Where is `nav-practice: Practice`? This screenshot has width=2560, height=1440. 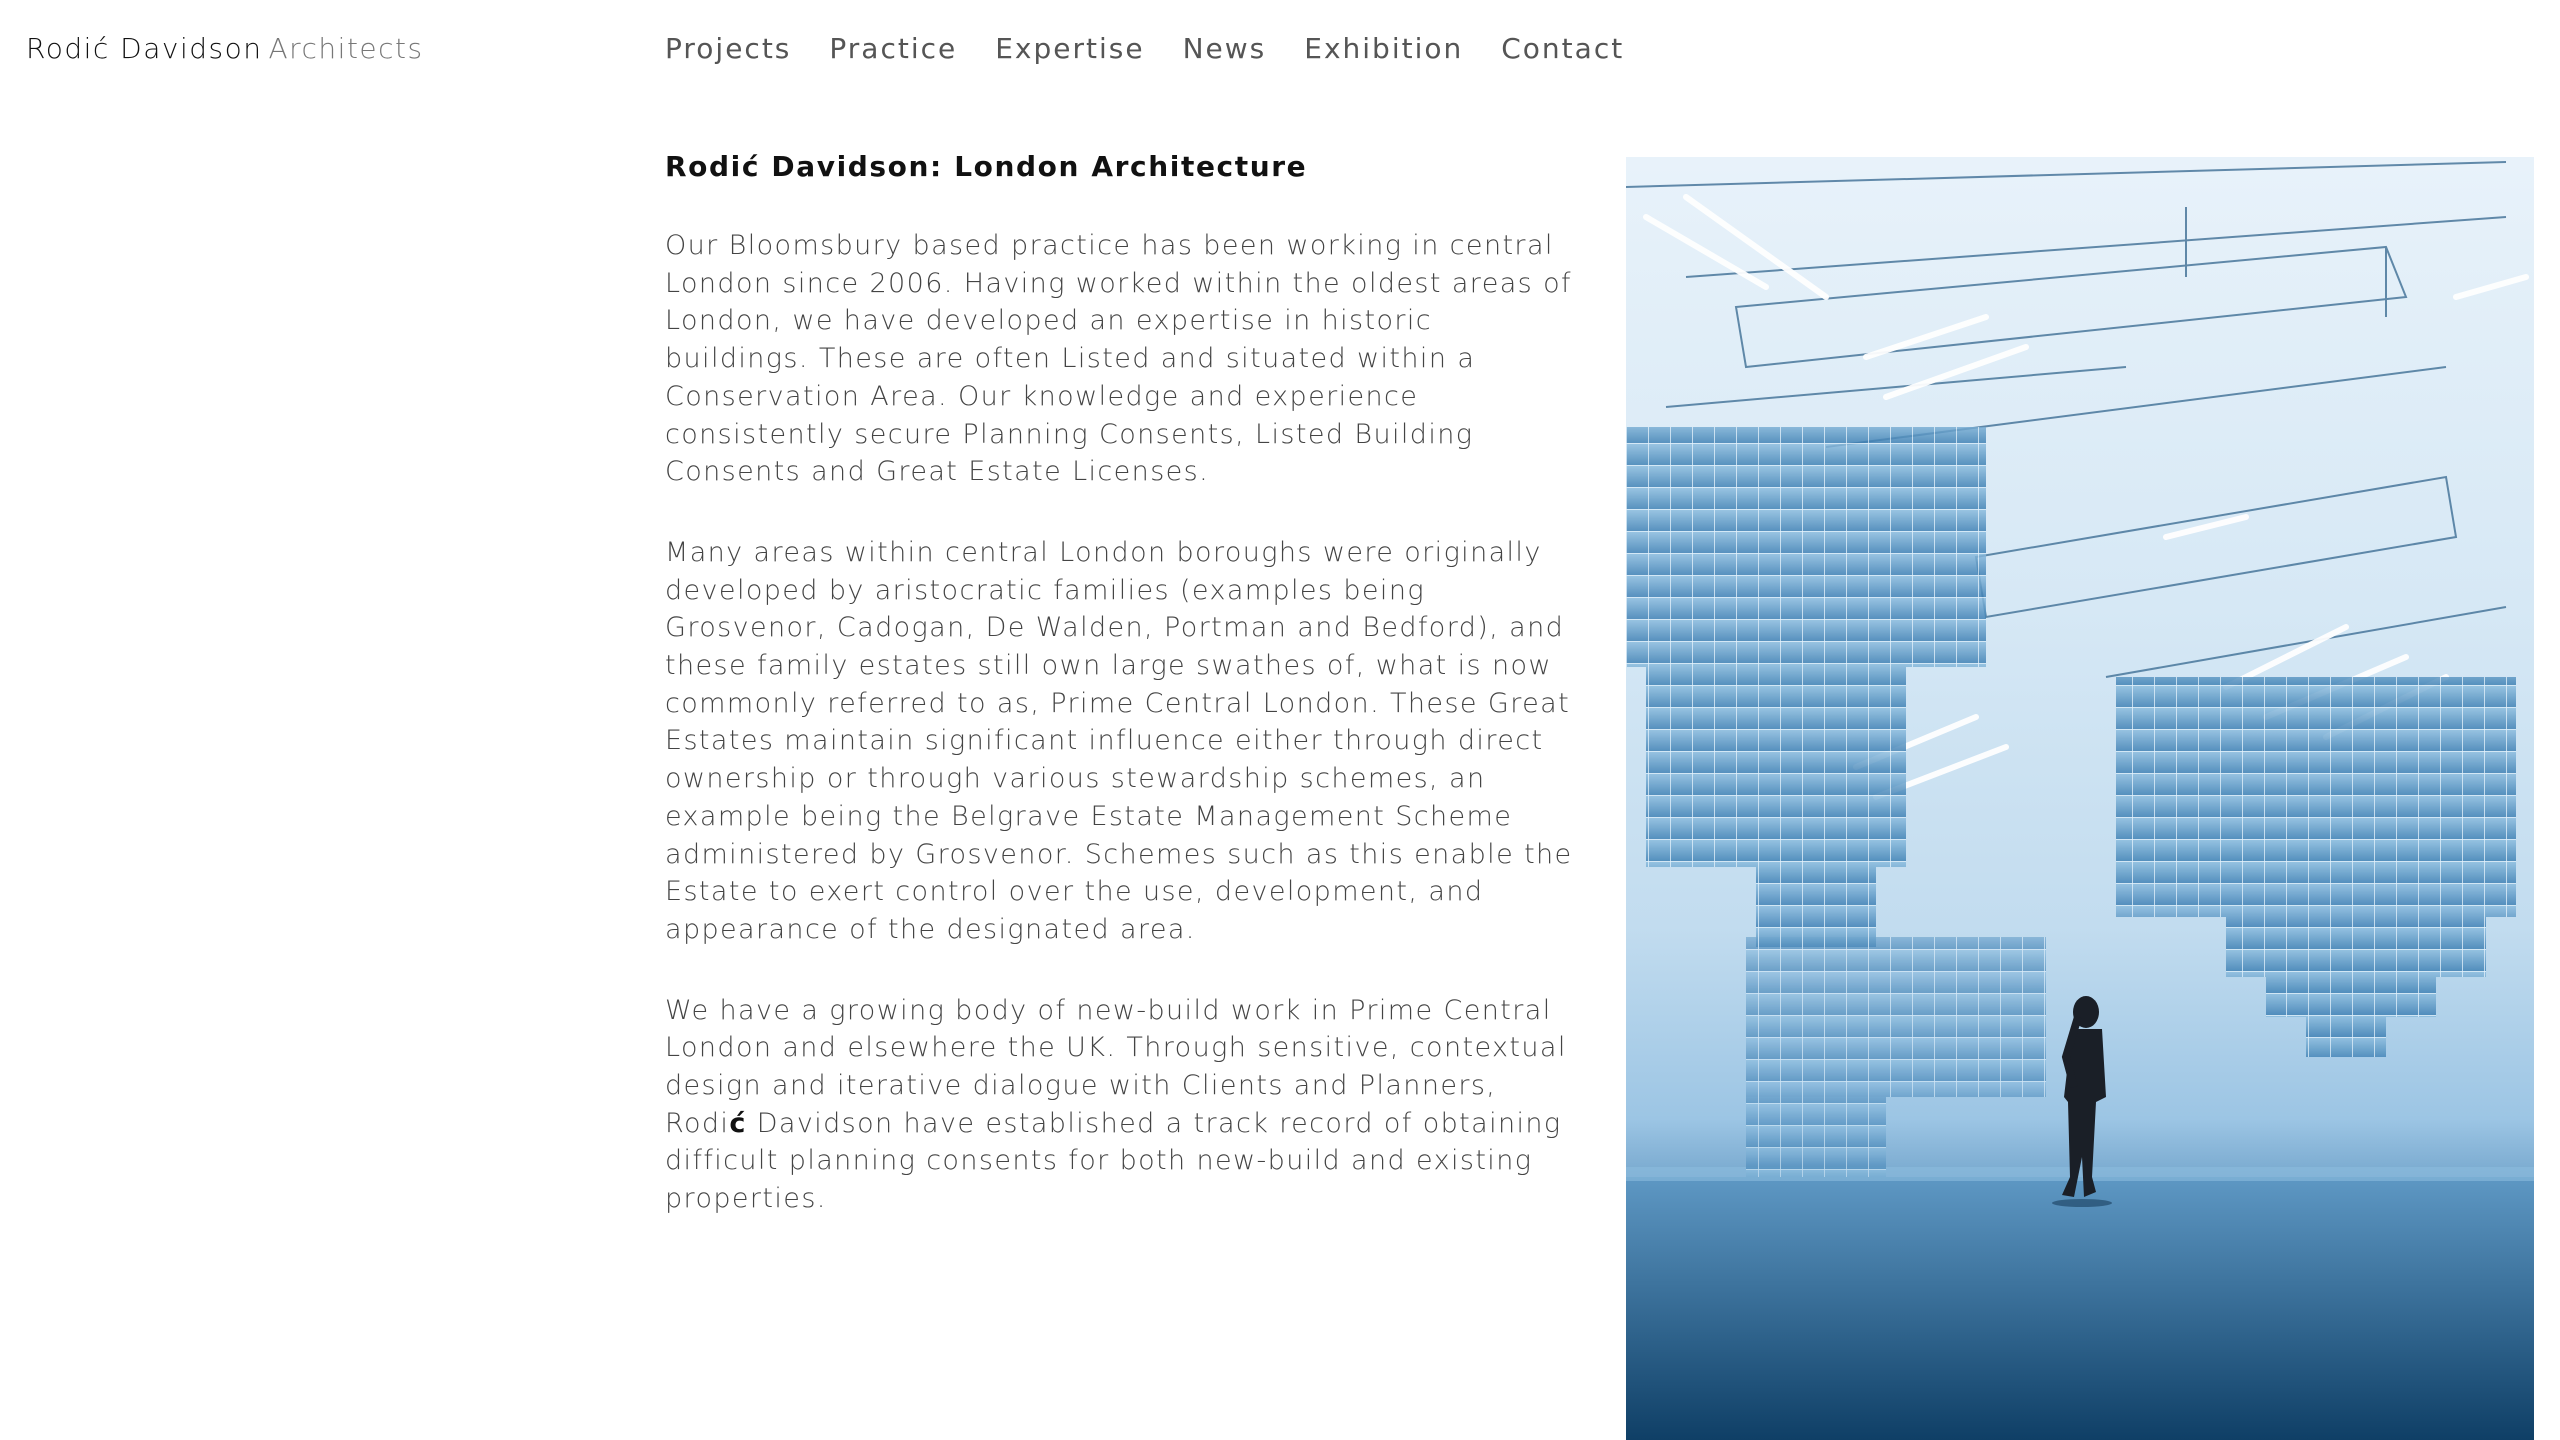 nav-practice: Practice is located at coordinates (893, 48).